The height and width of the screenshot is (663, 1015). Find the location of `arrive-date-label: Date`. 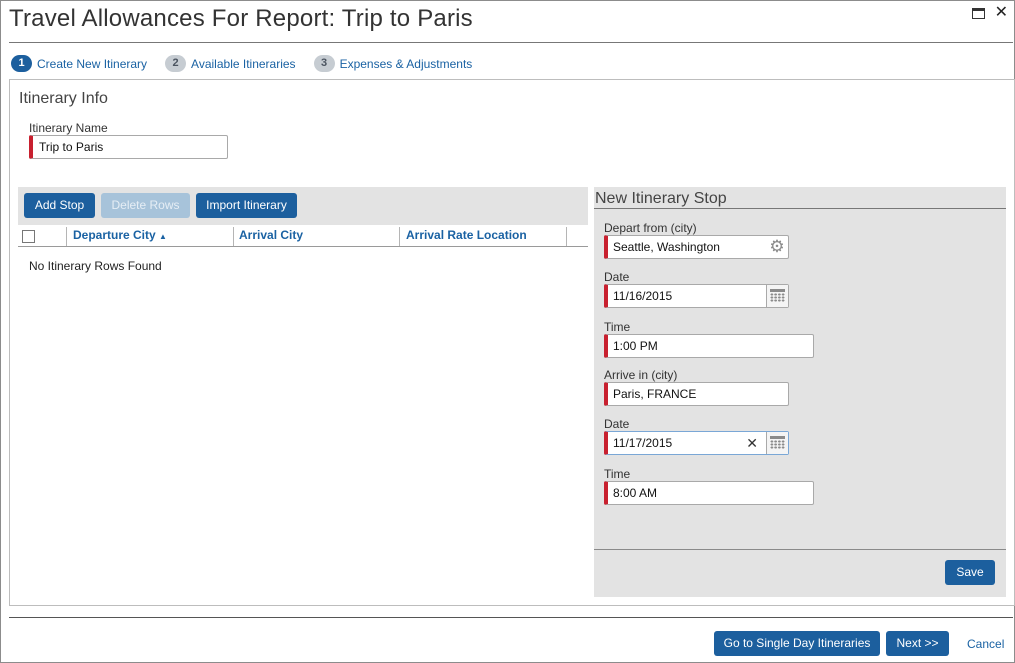

arrive-date-label: Date is located at coordinates (617, 424).